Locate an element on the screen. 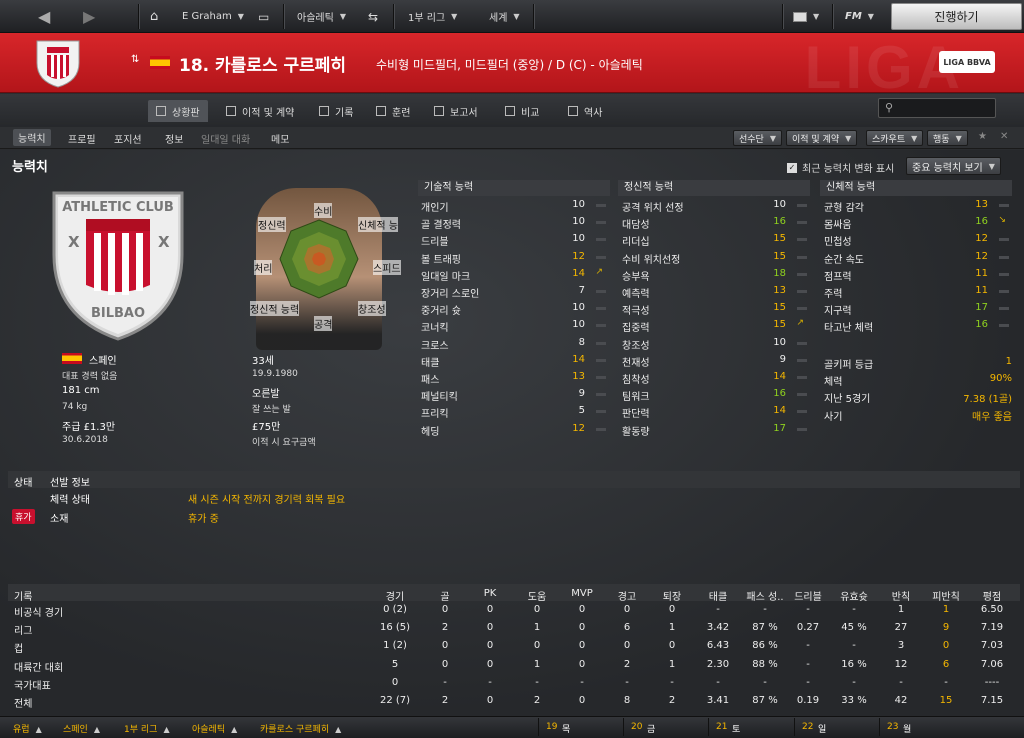 This screenshot has height=738, width=1024. attribute-row: 타고난 체력 16 is located at coordinates (919, 325).